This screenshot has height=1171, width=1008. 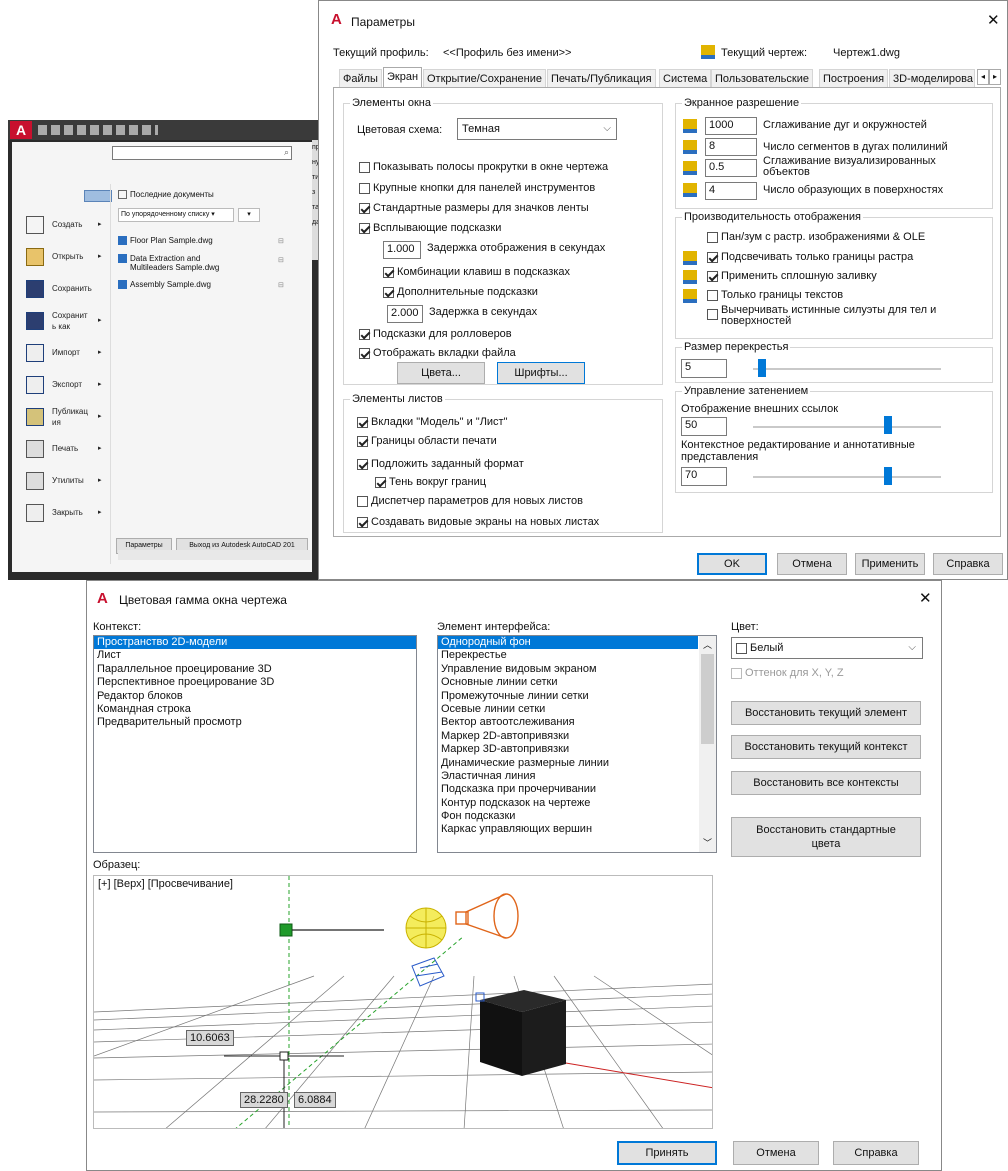 I want to click on menu-item-close: Закрыть ▸, so click(x=64, y=513).